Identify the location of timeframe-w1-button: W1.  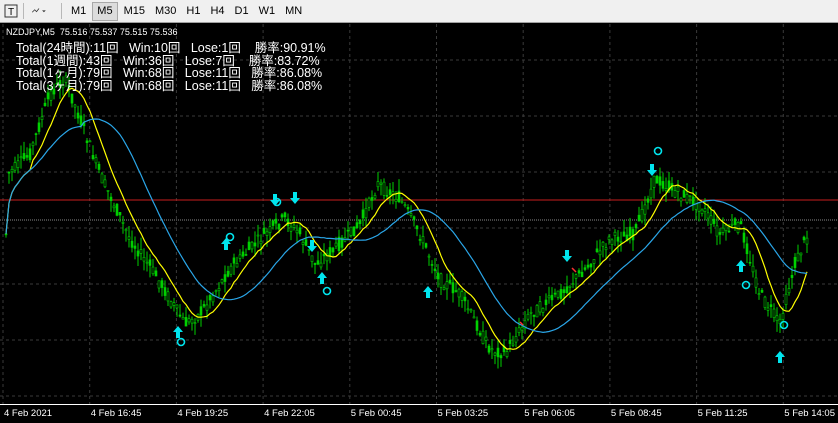
(267, 11).